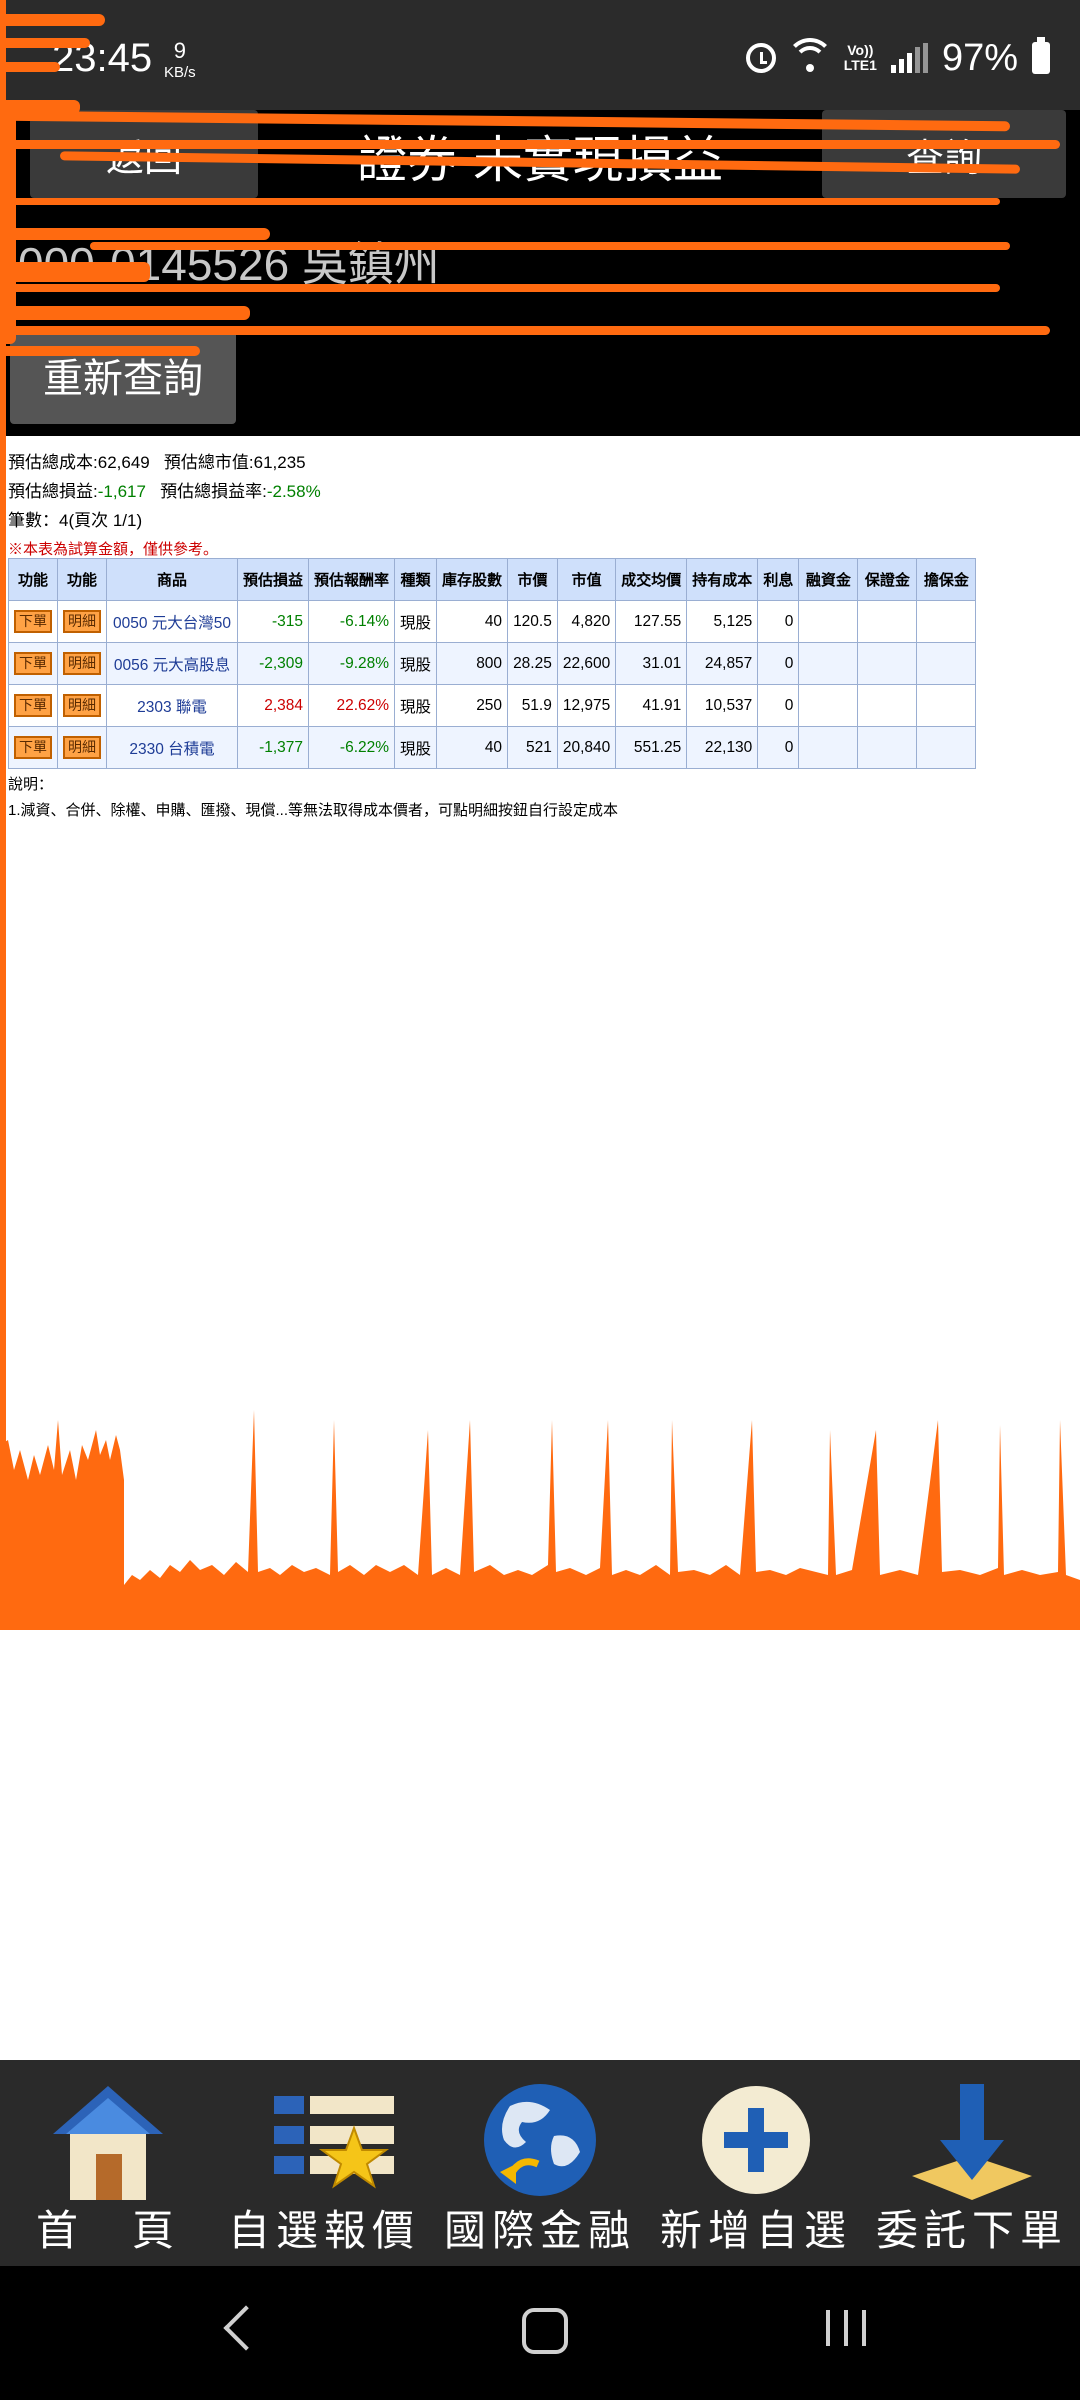  What do you see at coordinates (273, 705) in the screenshot?
I see `pl-cell: 2,384` at bounding box center [273, 705].